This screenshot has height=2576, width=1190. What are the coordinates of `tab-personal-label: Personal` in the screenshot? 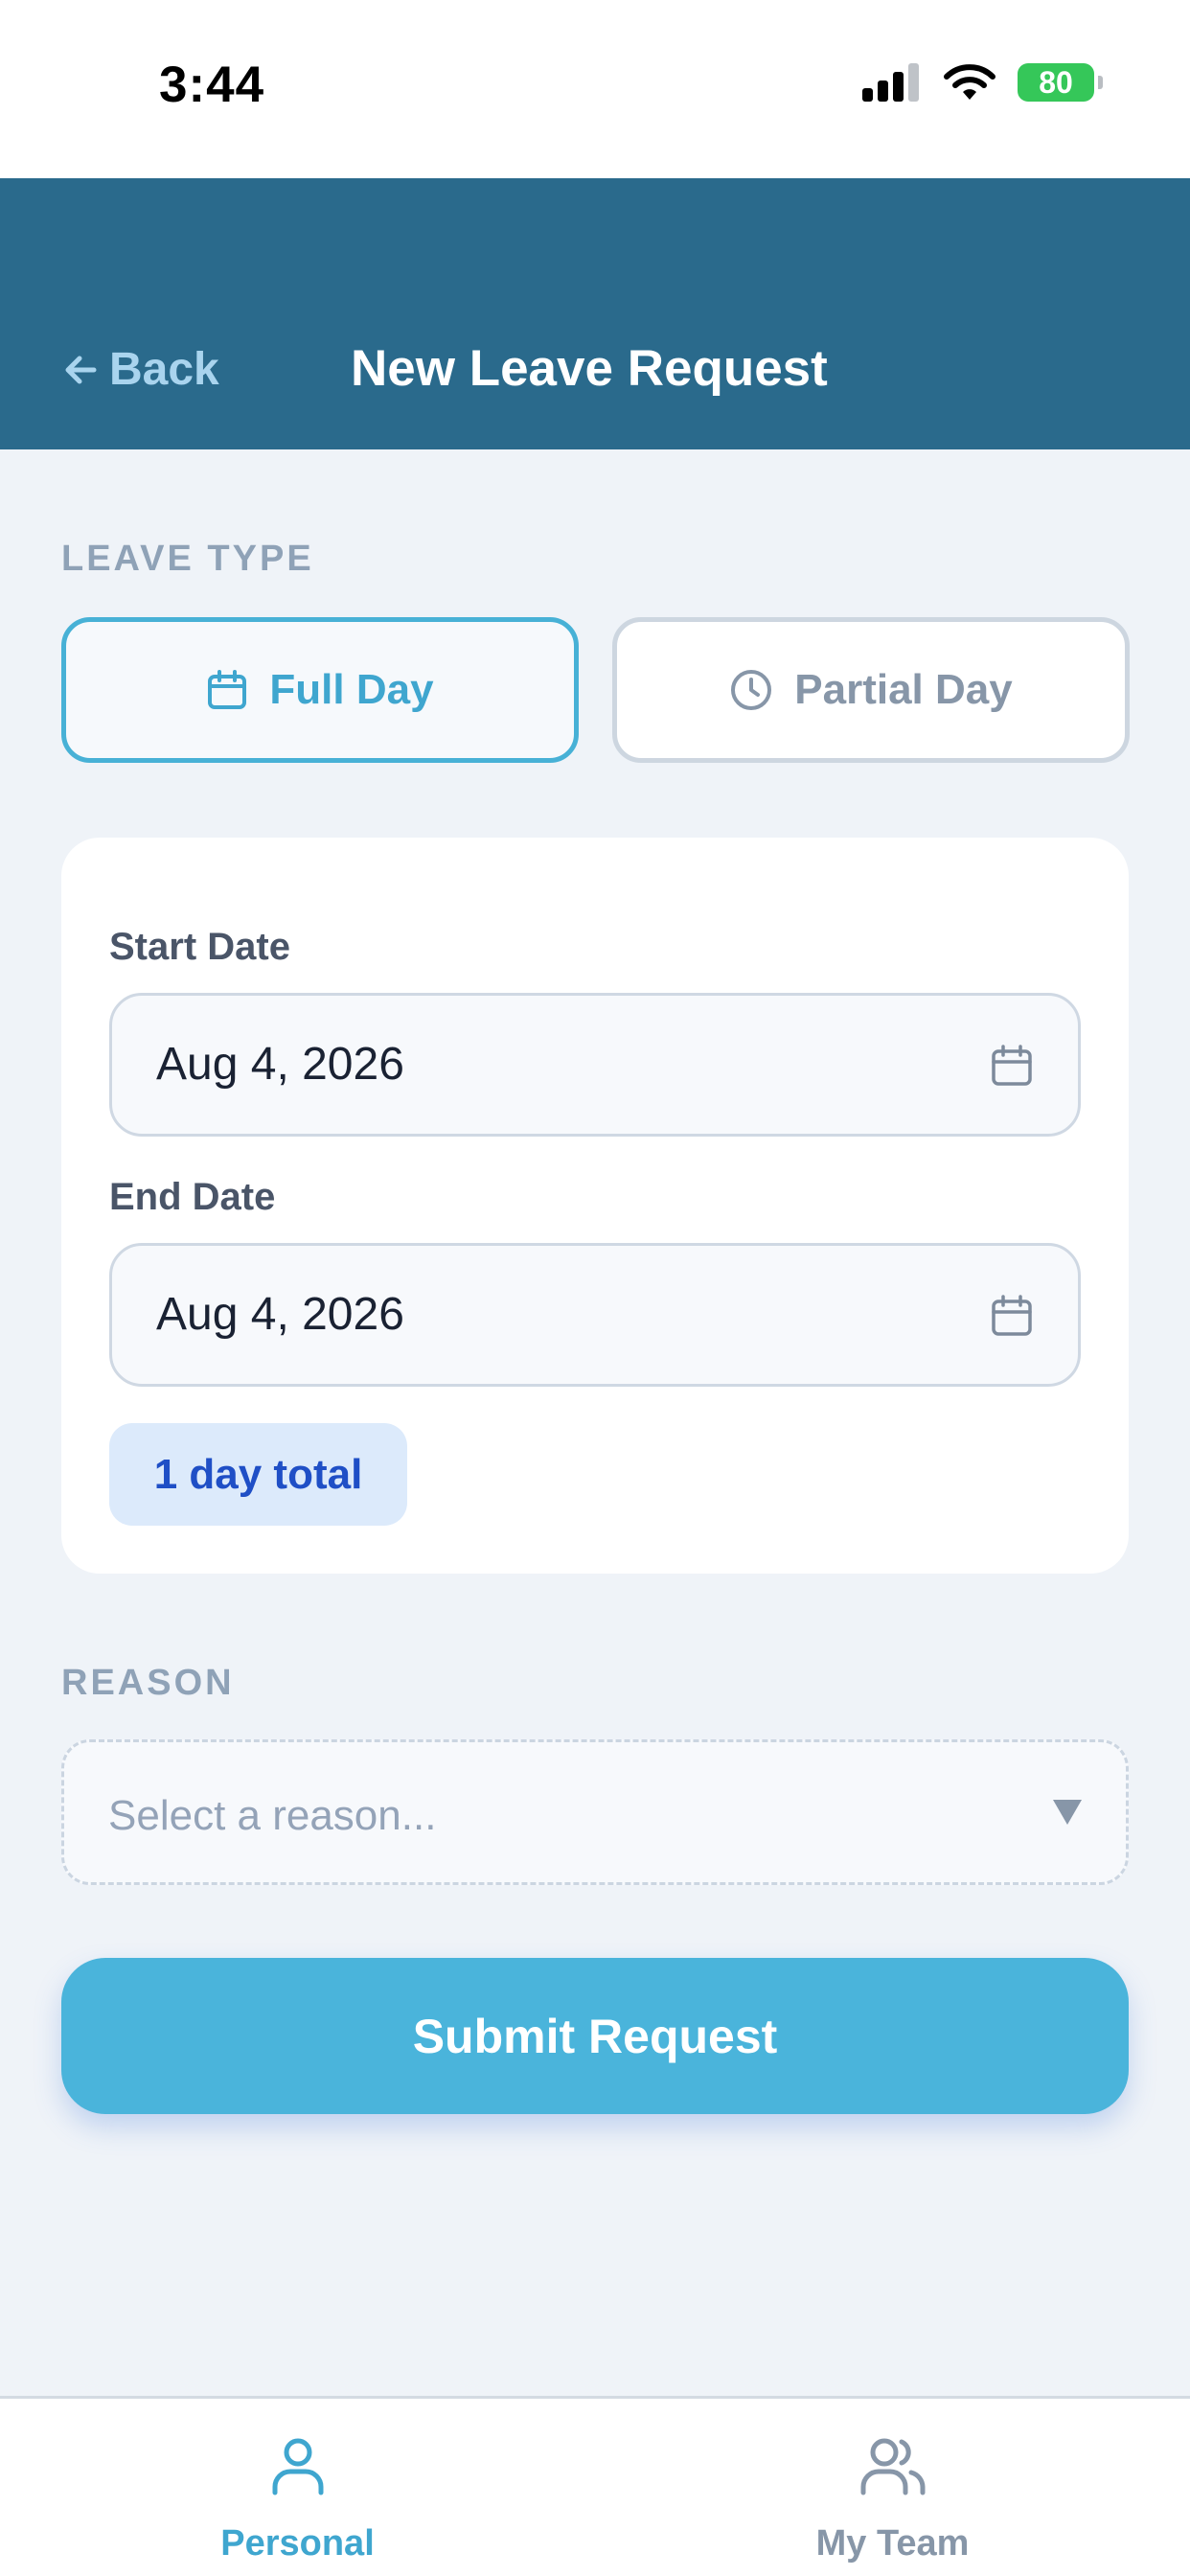 It's located at (297, 2543).